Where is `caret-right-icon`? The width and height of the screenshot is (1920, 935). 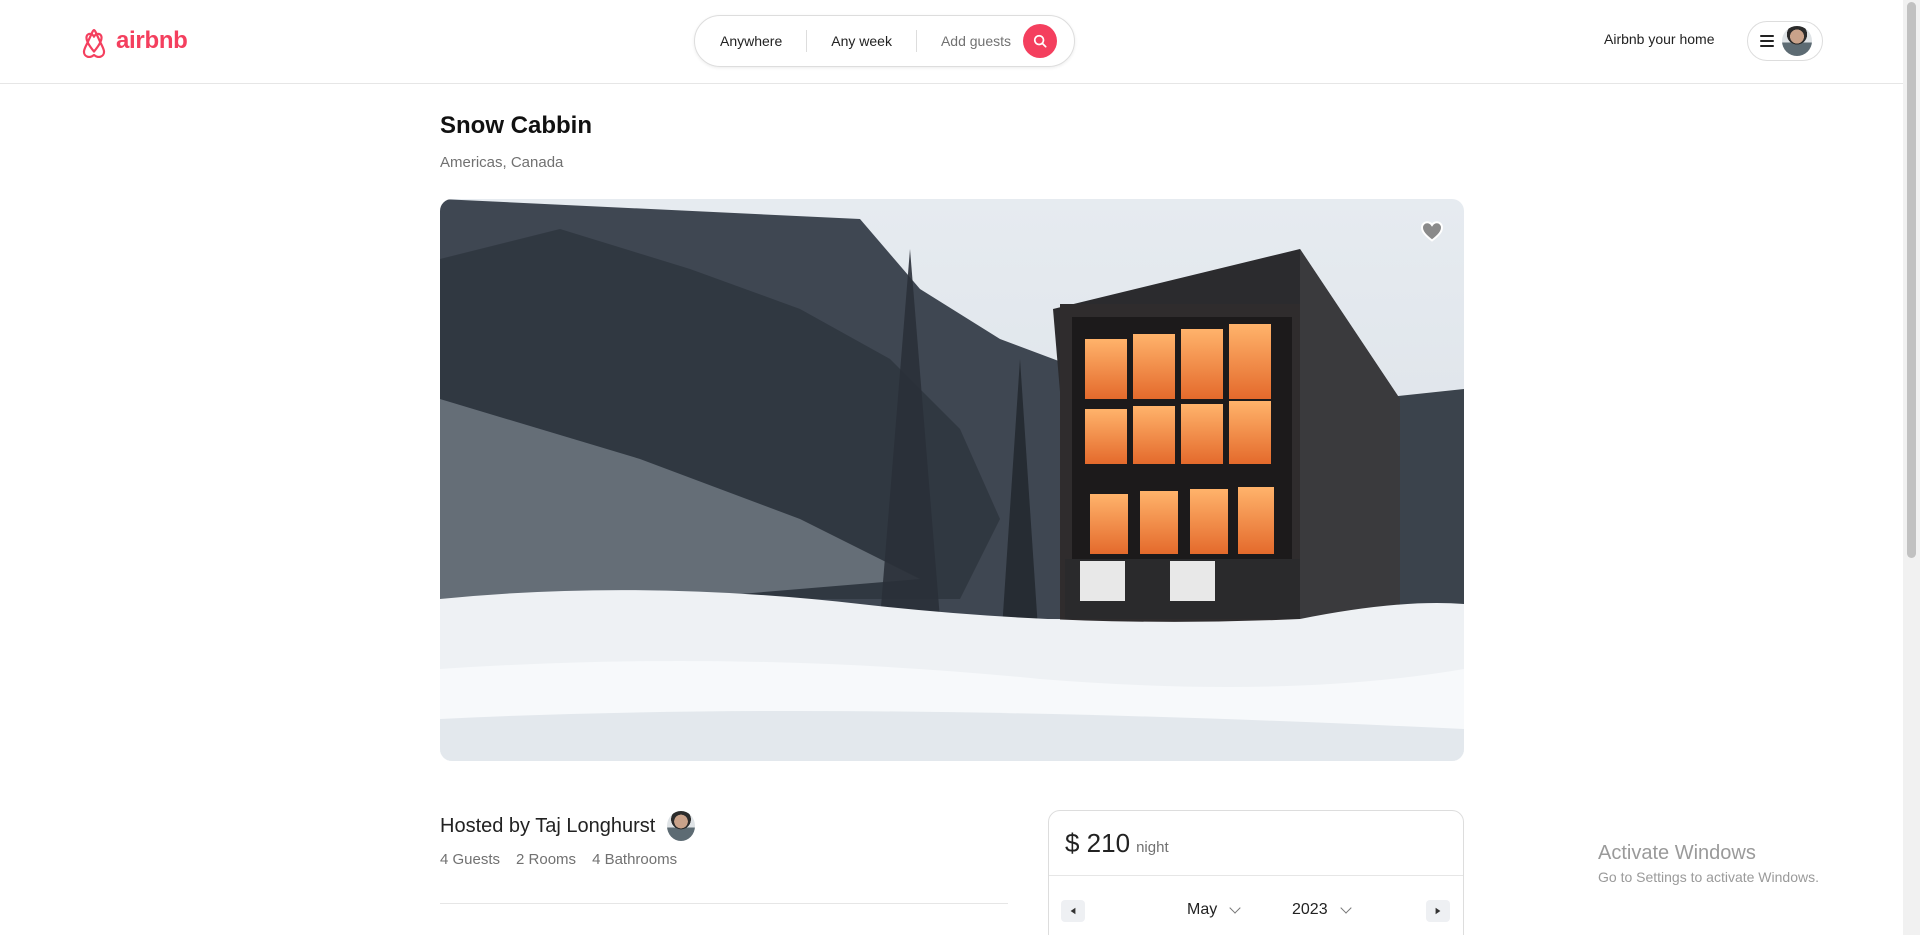 caret-right-icon is located at coordinates (1438, 911).